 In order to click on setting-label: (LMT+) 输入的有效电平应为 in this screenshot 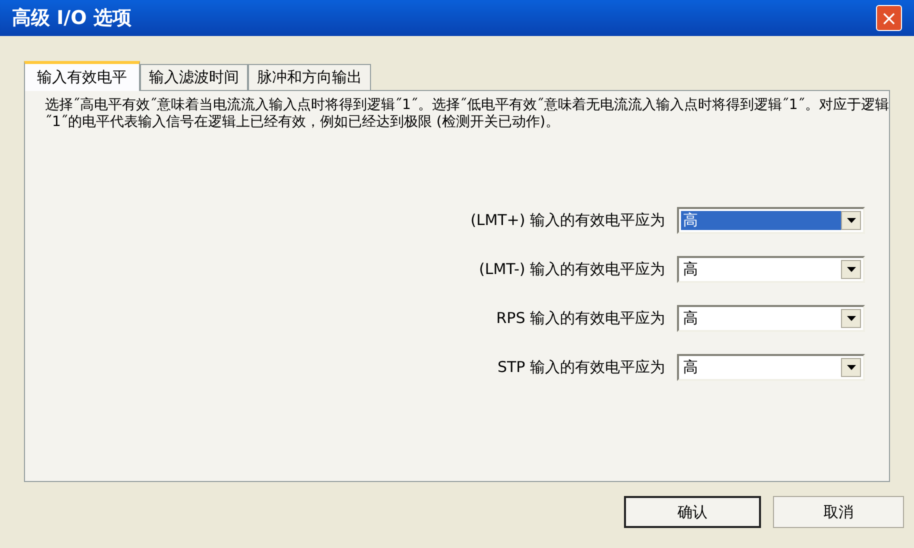, I will do `click(567, 221)`.